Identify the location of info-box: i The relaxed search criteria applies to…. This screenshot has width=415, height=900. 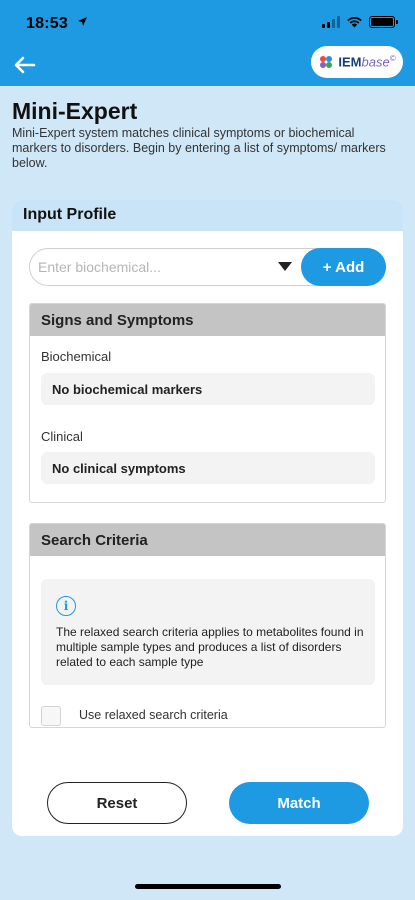
(208, 632).